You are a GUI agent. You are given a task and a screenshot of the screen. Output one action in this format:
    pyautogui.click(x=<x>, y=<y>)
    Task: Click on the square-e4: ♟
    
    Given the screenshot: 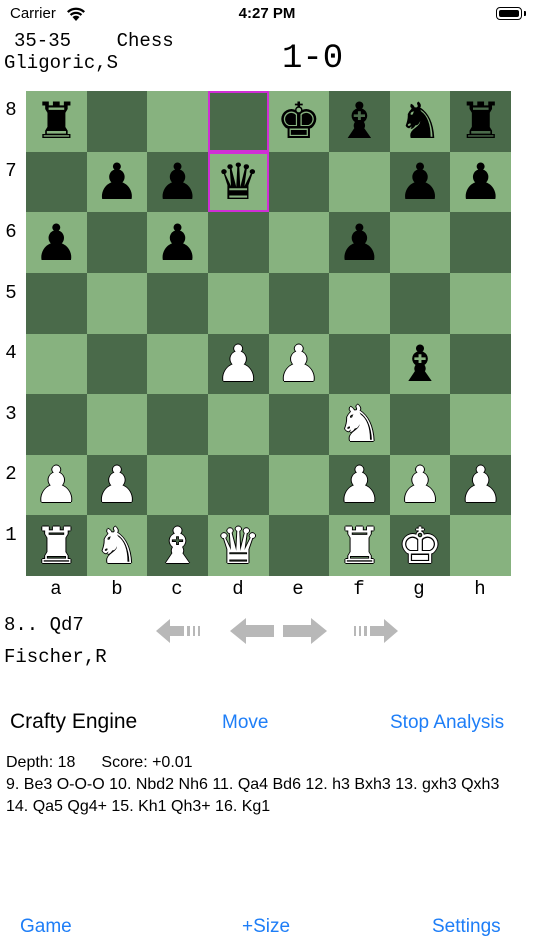 What is the action you would take?
    pyautogui.click(x=299, y=364)
    